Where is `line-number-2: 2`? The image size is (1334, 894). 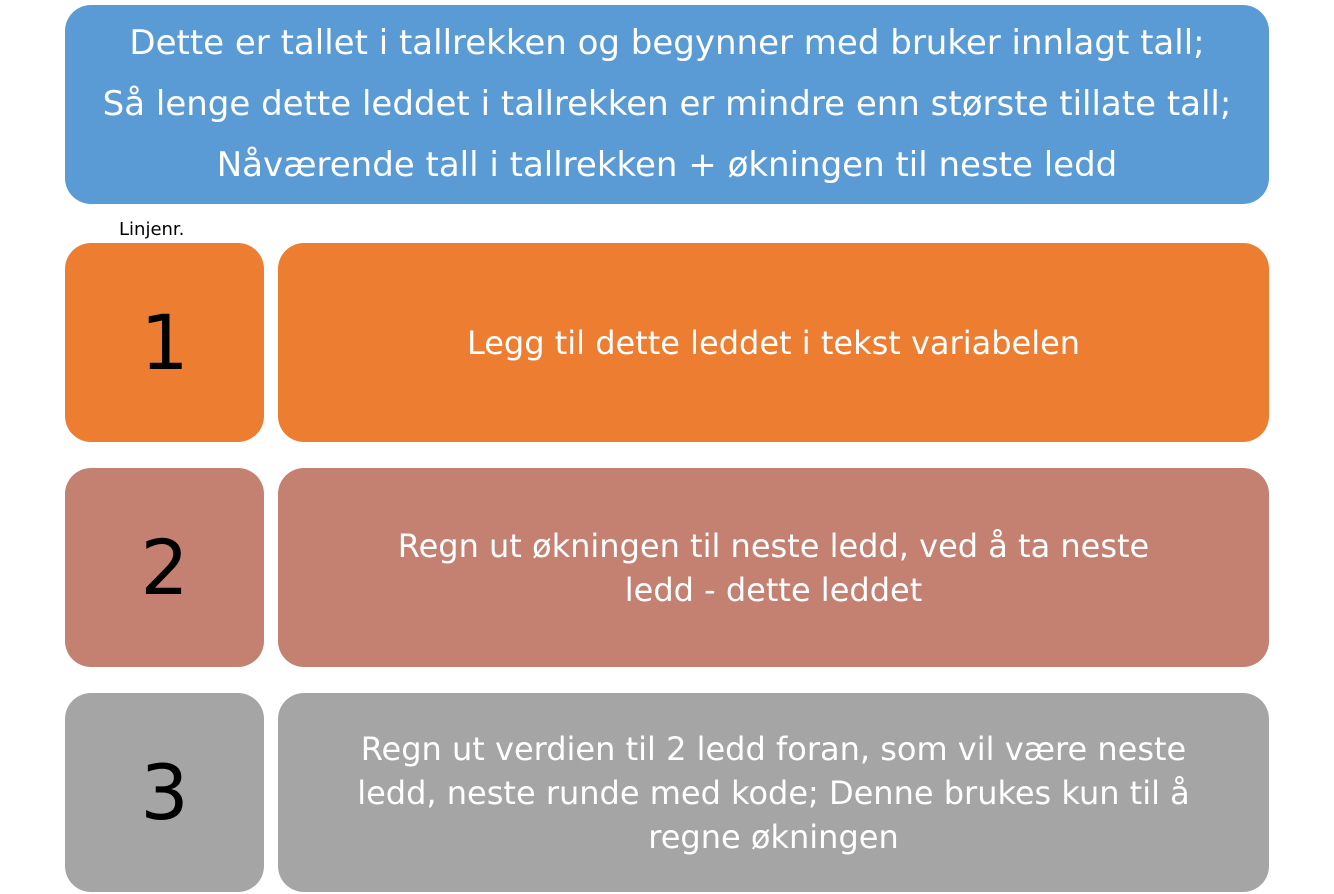 line-number-2: 2 is located at coordinates (164, 567).